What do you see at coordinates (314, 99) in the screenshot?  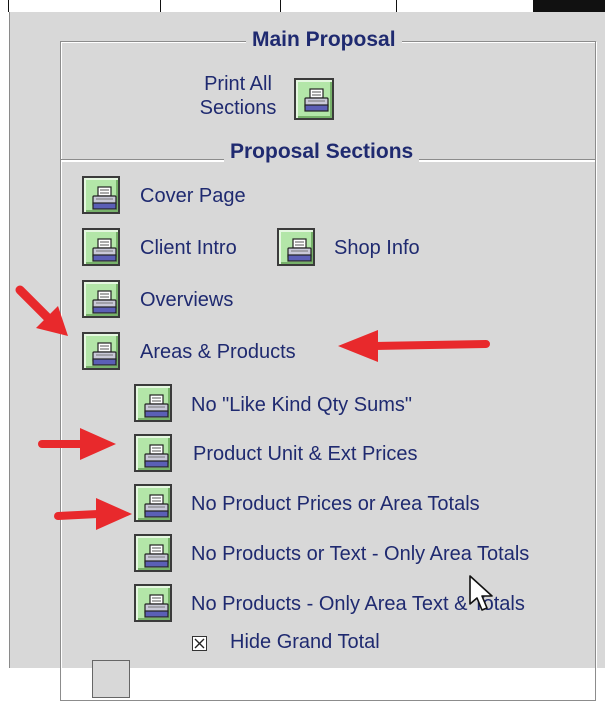 I see `print-all-sections-button` at bounding box center [314, 99].